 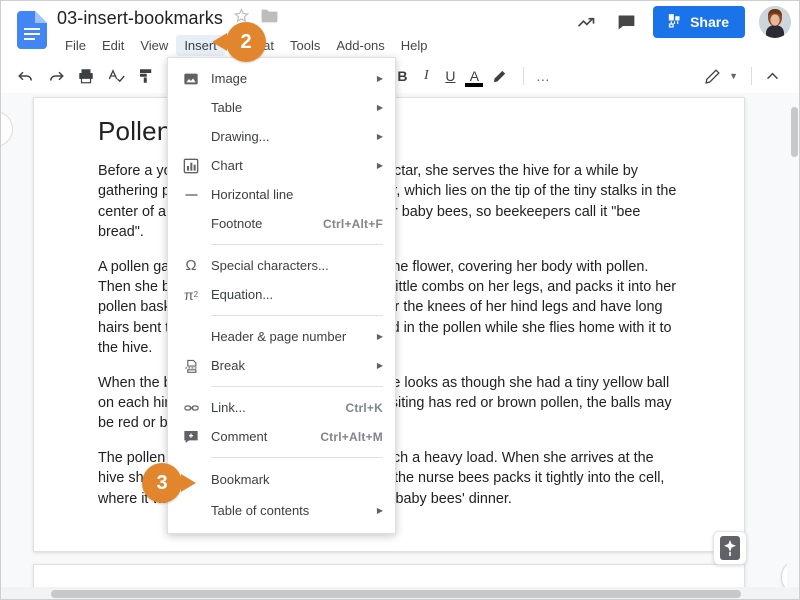 I want to click on explore-button, so click(x=730, y=548).